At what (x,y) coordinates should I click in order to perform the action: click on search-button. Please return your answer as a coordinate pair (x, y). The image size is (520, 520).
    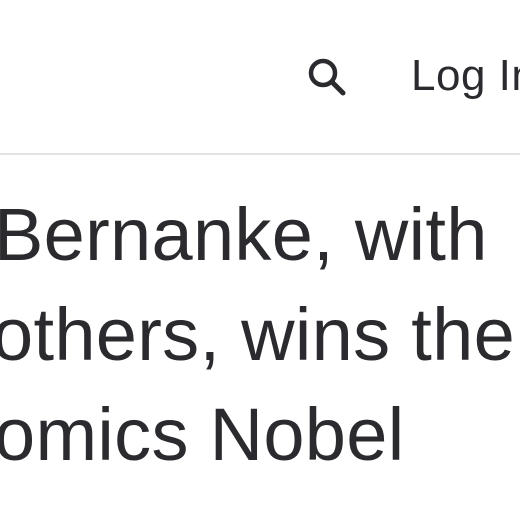
    Looking at the image, I should click on (327, 77).